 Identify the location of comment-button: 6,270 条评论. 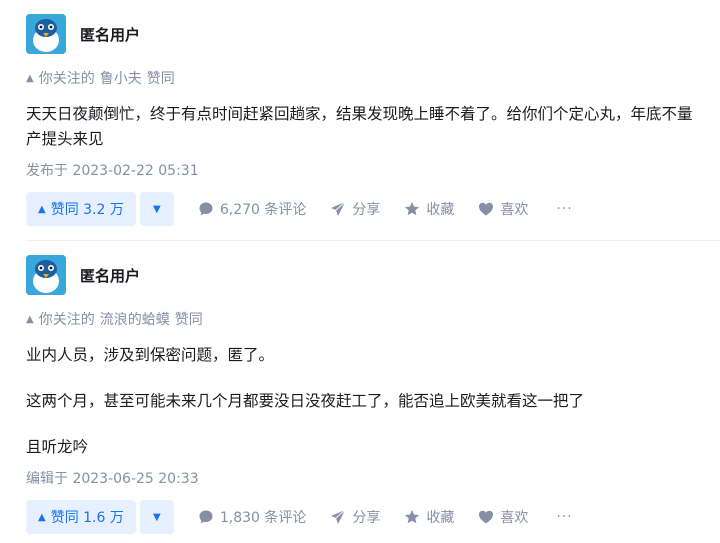
(252, 209).